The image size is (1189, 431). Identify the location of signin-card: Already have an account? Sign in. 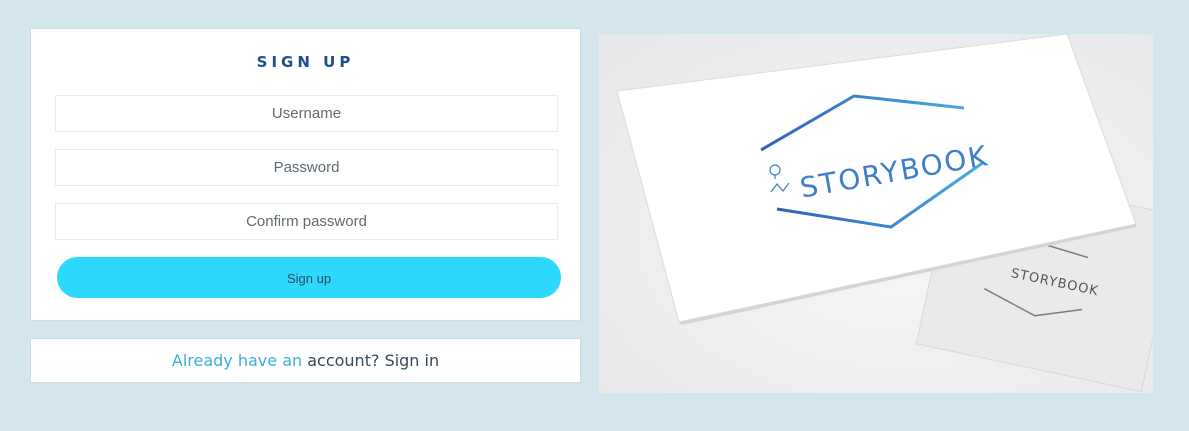
(305, 360).